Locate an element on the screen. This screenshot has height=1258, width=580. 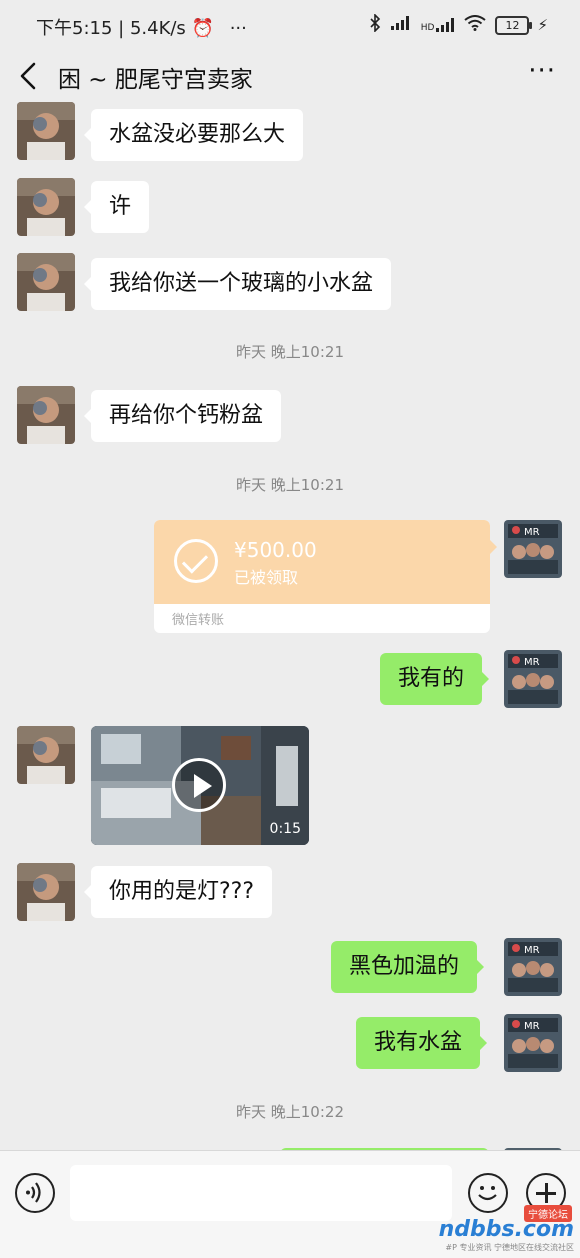
status-time: 下午5:15 is located at coordinates (74, 28).